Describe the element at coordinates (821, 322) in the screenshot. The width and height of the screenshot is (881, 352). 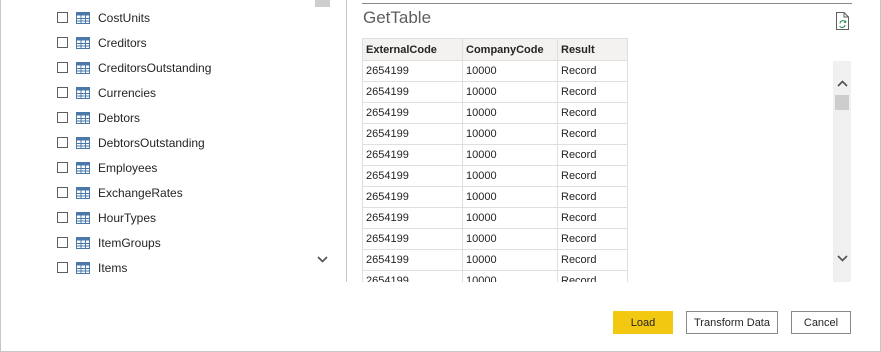
I see `cancel-button: Cancel` at that location.